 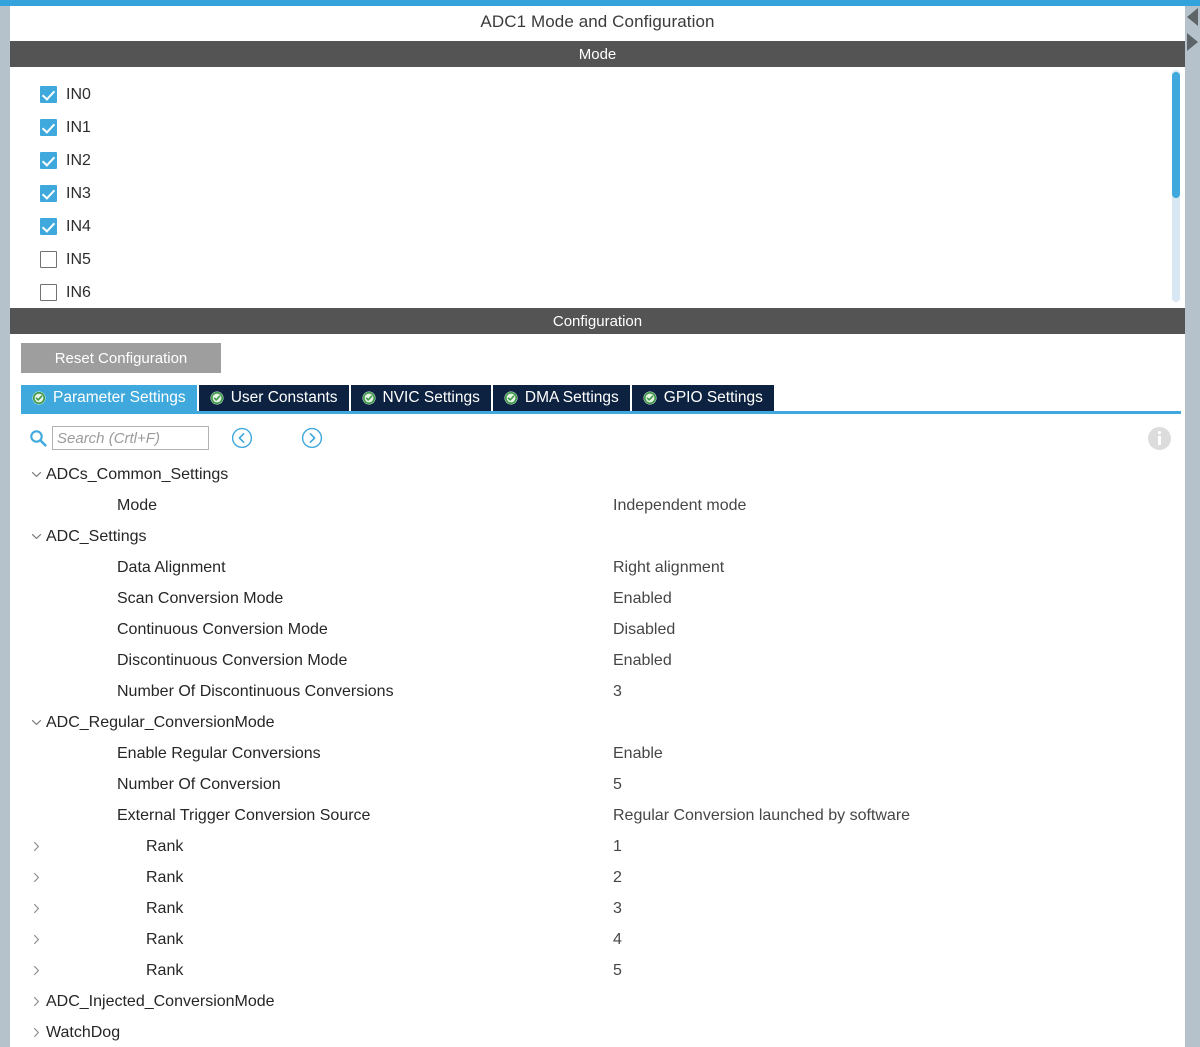 What do you see at coordinates (612, 226) in the screenshot?
I see `channel-row-in4: IN4` at bounding box center [612, 226].